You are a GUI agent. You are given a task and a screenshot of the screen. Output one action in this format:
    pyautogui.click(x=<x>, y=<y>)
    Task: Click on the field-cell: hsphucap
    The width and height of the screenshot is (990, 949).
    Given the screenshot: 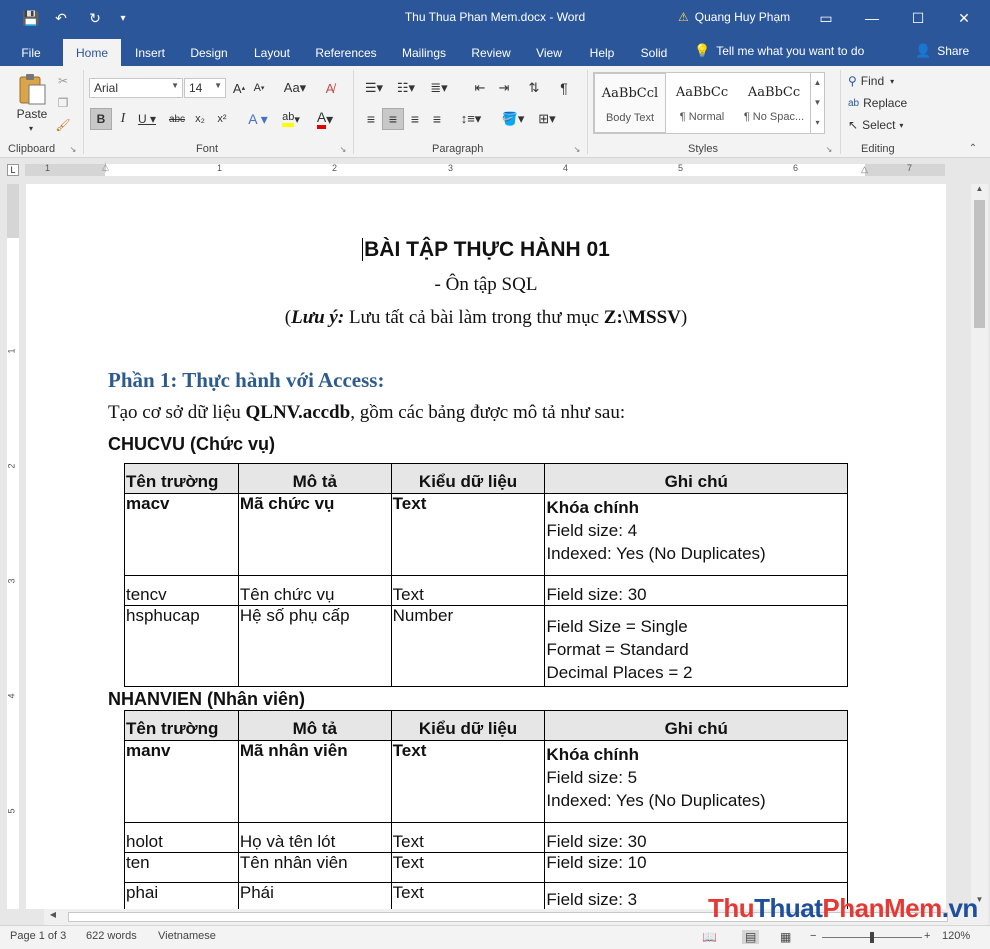 What is the action you would take?
    pyautogui.click(x=181, y=646)
    